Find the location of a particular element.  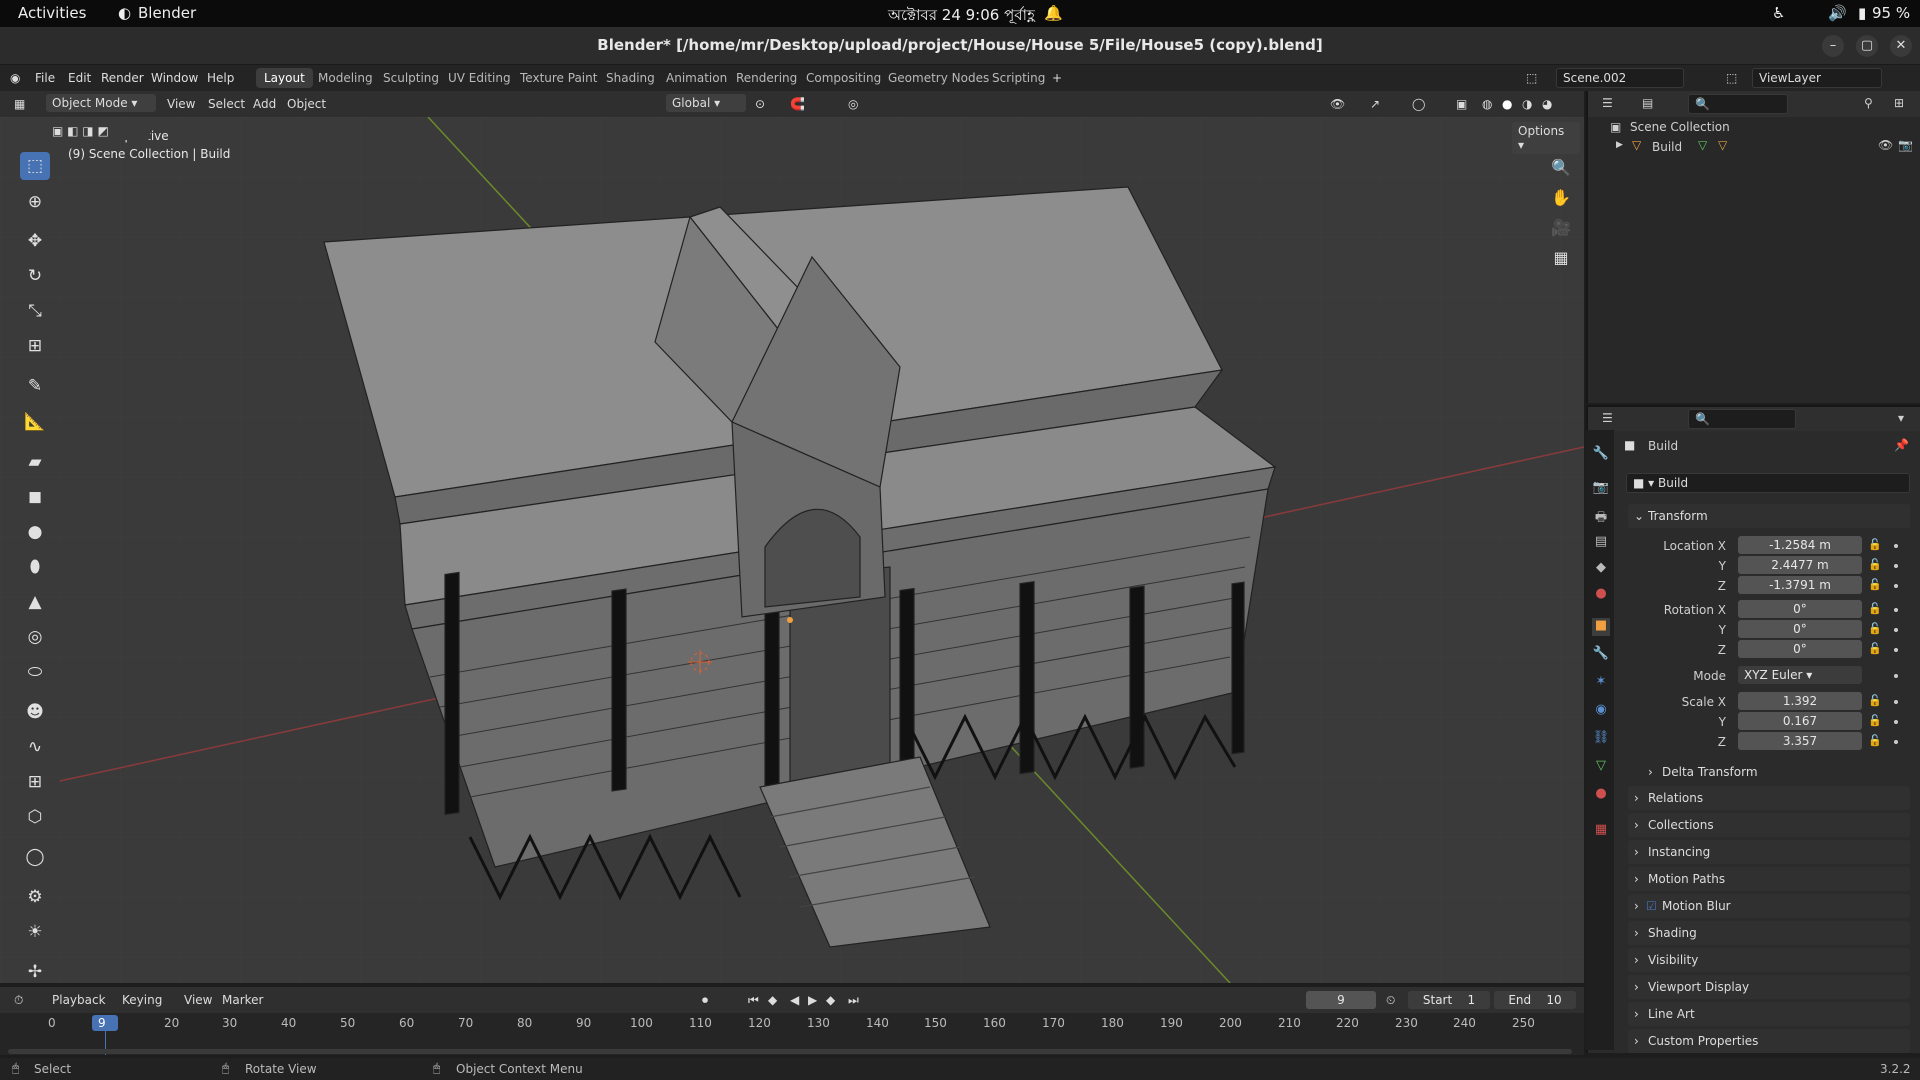

location-y-field: 2.4477 m is located at coordinates (1800, 565).